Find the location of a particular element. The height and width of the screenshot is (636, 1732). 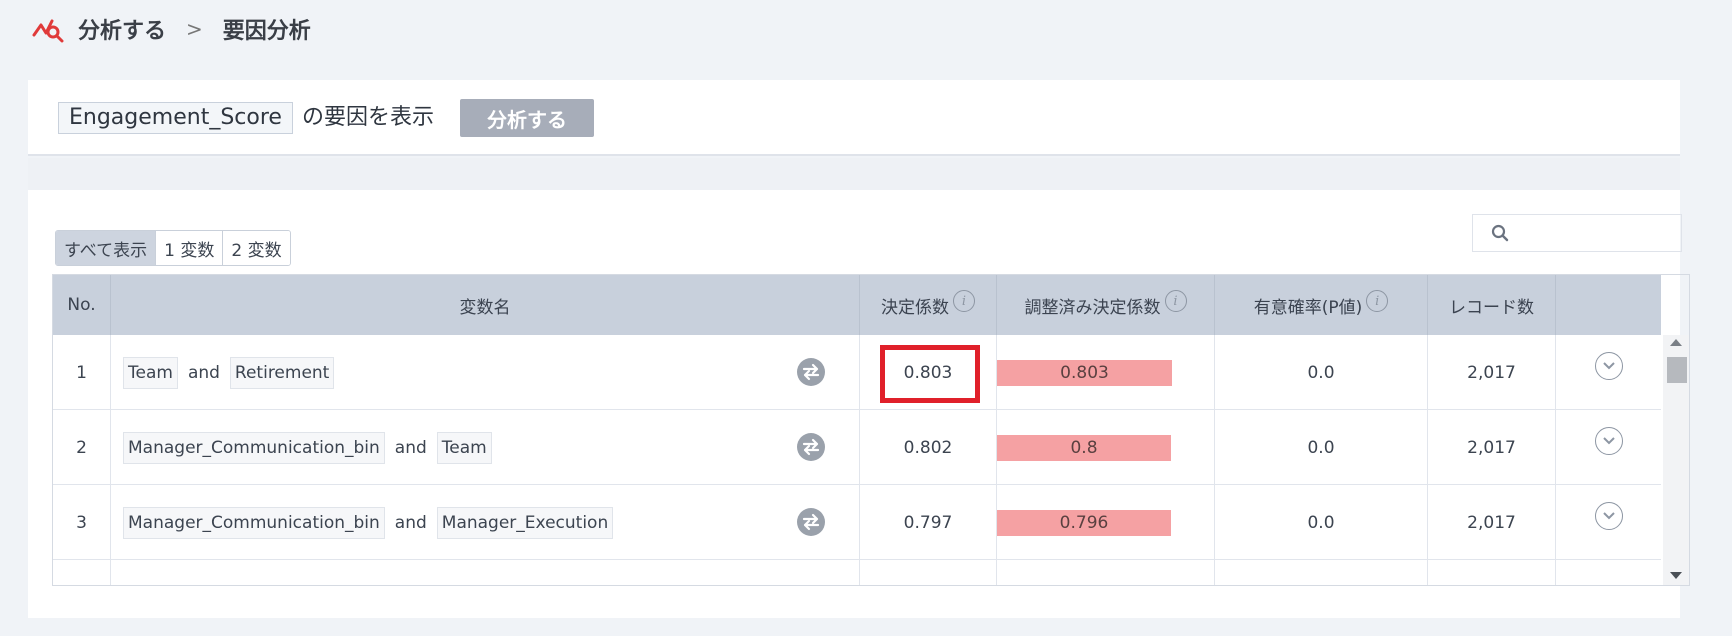

row-no: 1 is located at coordinates (82, 372).